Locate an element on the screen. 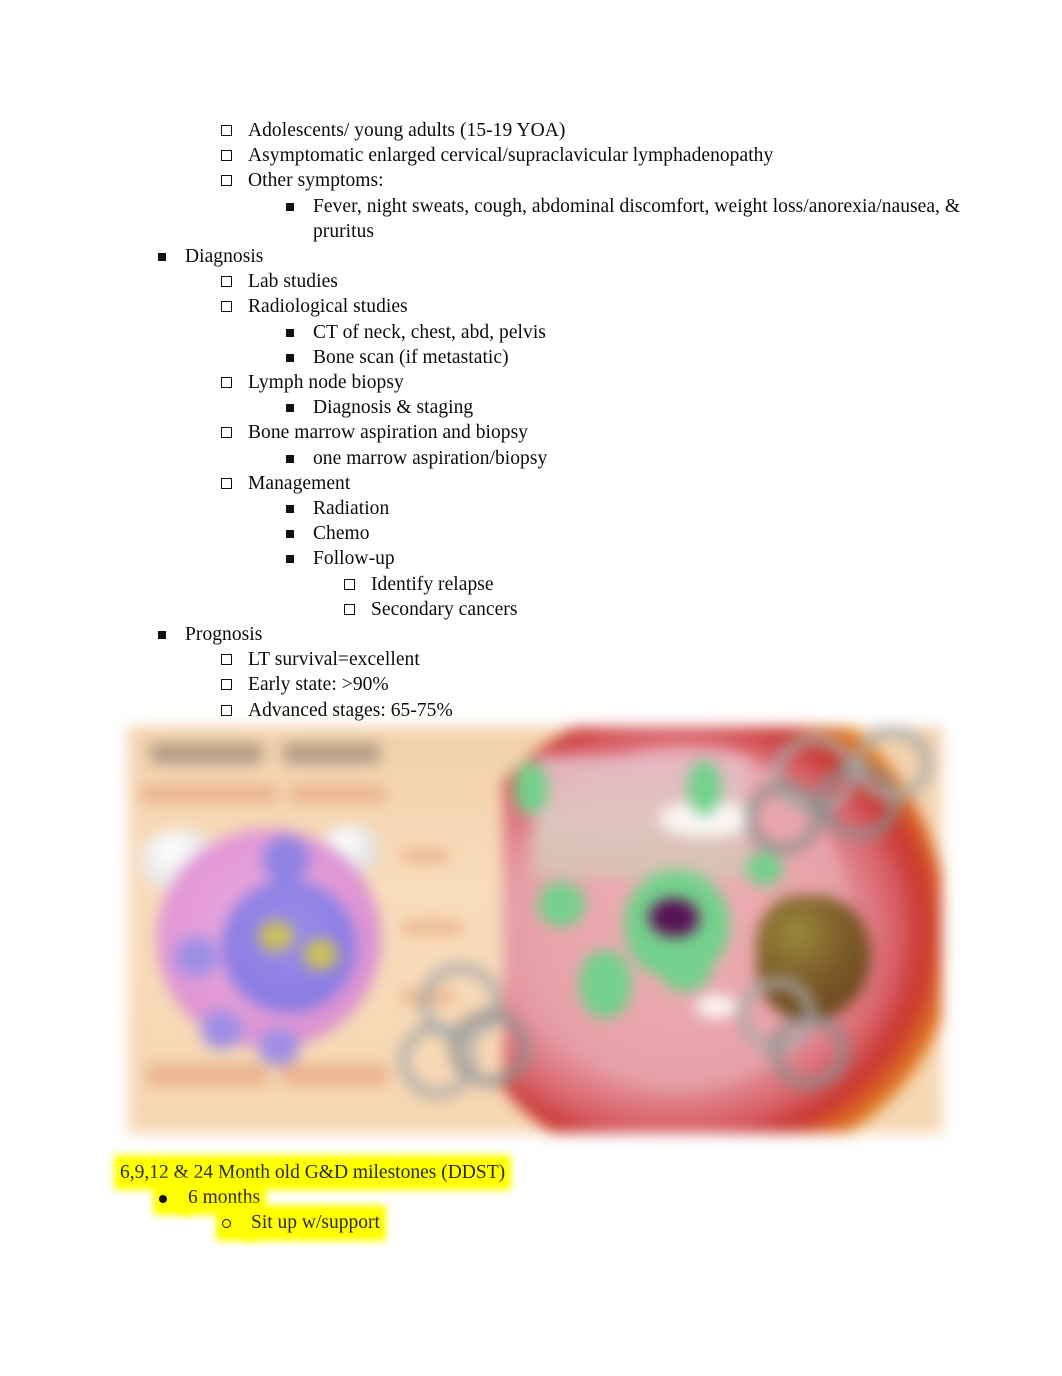 Image resolution: width=1062 pixels, height=1376 pixels. list-item-text: Diagnosis & staging is located at coordinates (393, 408).